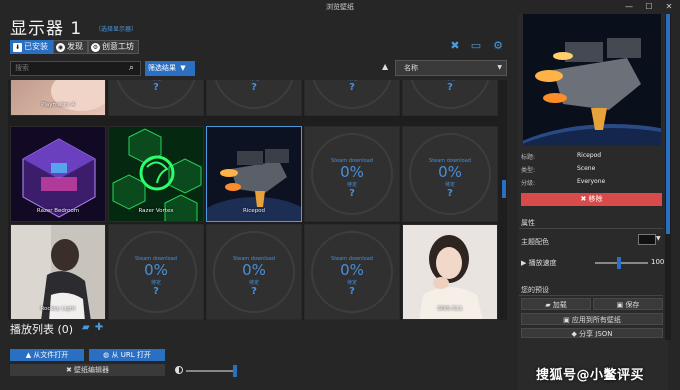  I want to click on close-window-button: ✕, so click(669, 6).